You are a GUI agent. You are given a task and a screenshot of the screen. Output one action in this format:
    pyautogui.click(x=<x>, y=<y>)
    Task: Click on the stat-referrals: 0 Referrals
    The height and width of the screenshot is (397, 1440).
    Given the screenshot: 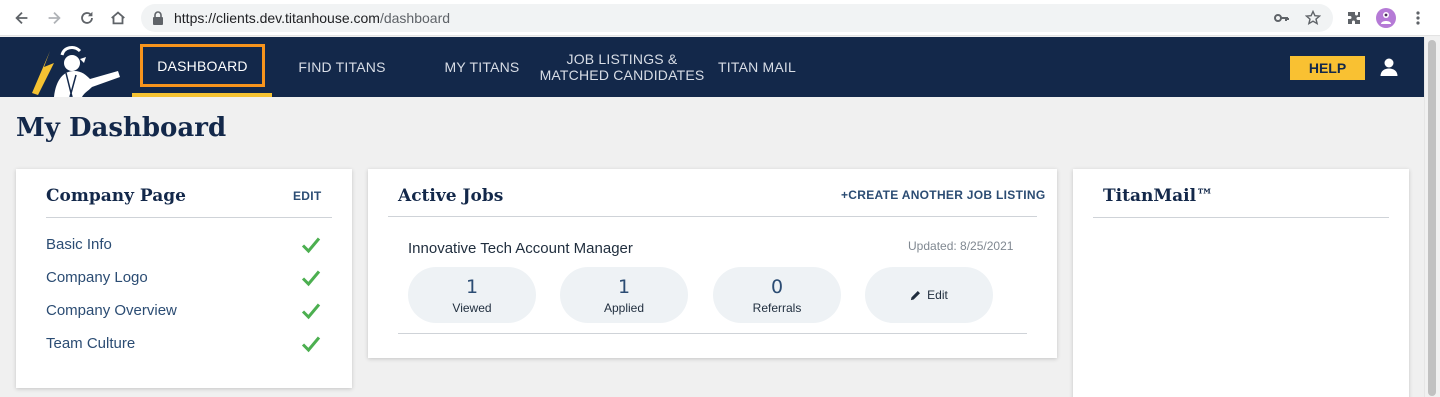 What is the action you would take?
    pyautogui.click(x=777, y=295)
    